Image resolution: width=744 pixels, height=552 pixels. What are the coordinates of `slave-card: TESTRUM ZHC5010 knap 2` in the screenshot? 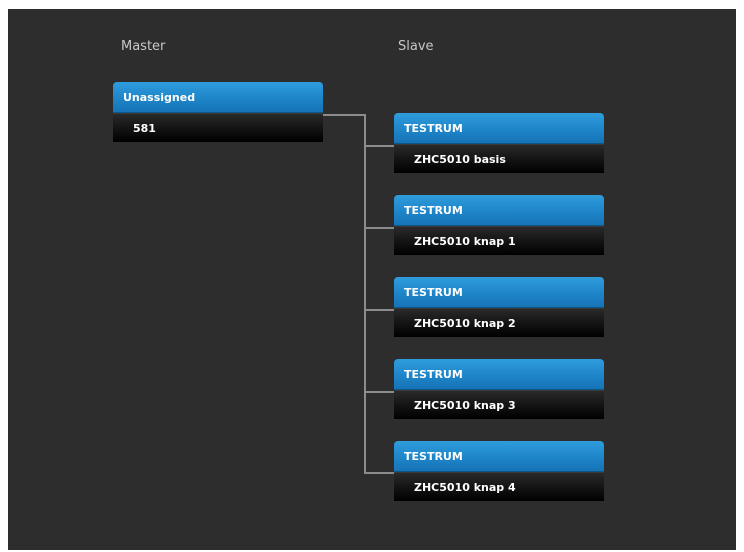 It's located at (499, 307).